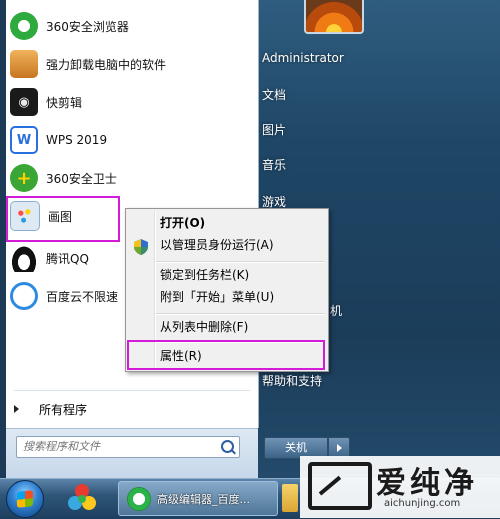  What do you see at coordinates (87, 26) in the screenshot?
I see `program-label: 360安全浏览器` at bounding box center [87, 26].